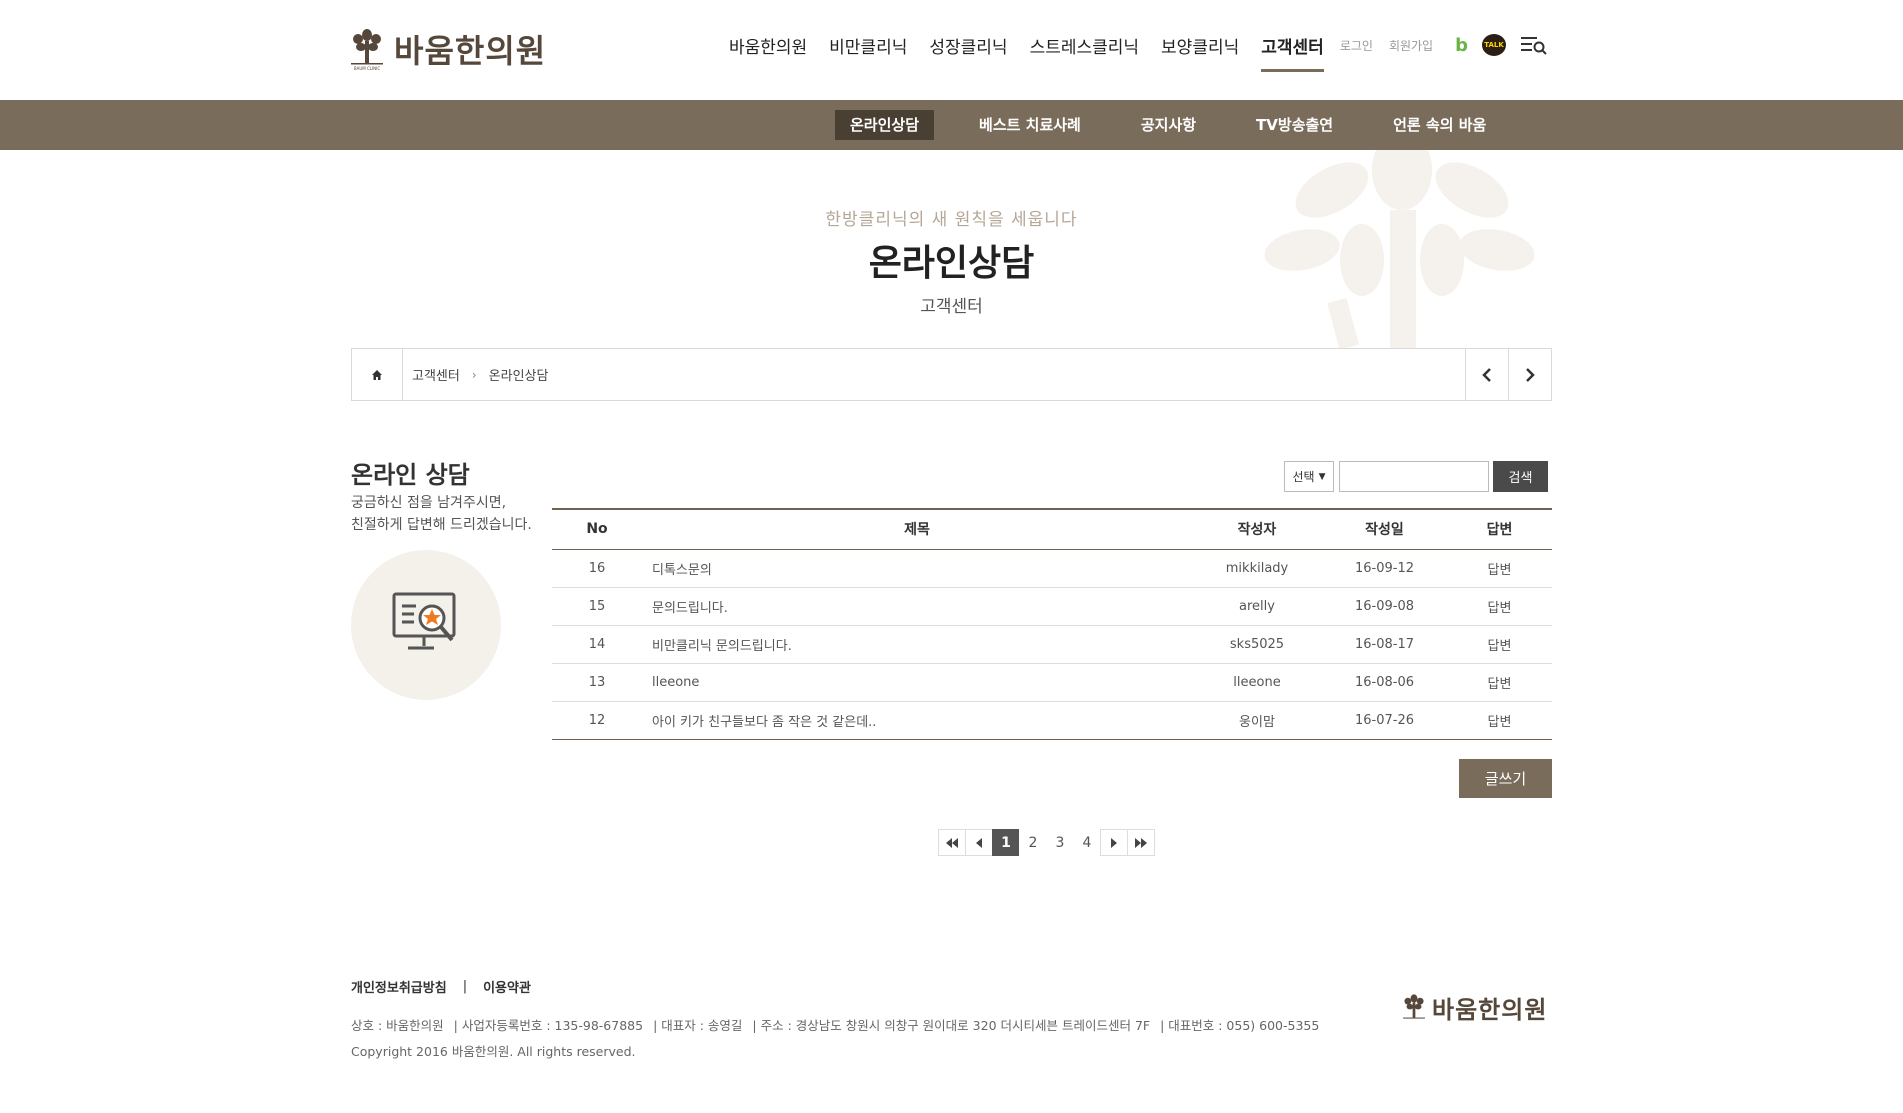 The height and width of the screenshot is (1113, 1903). I want to click on terms-link: 이용약관, so click(507, 986).